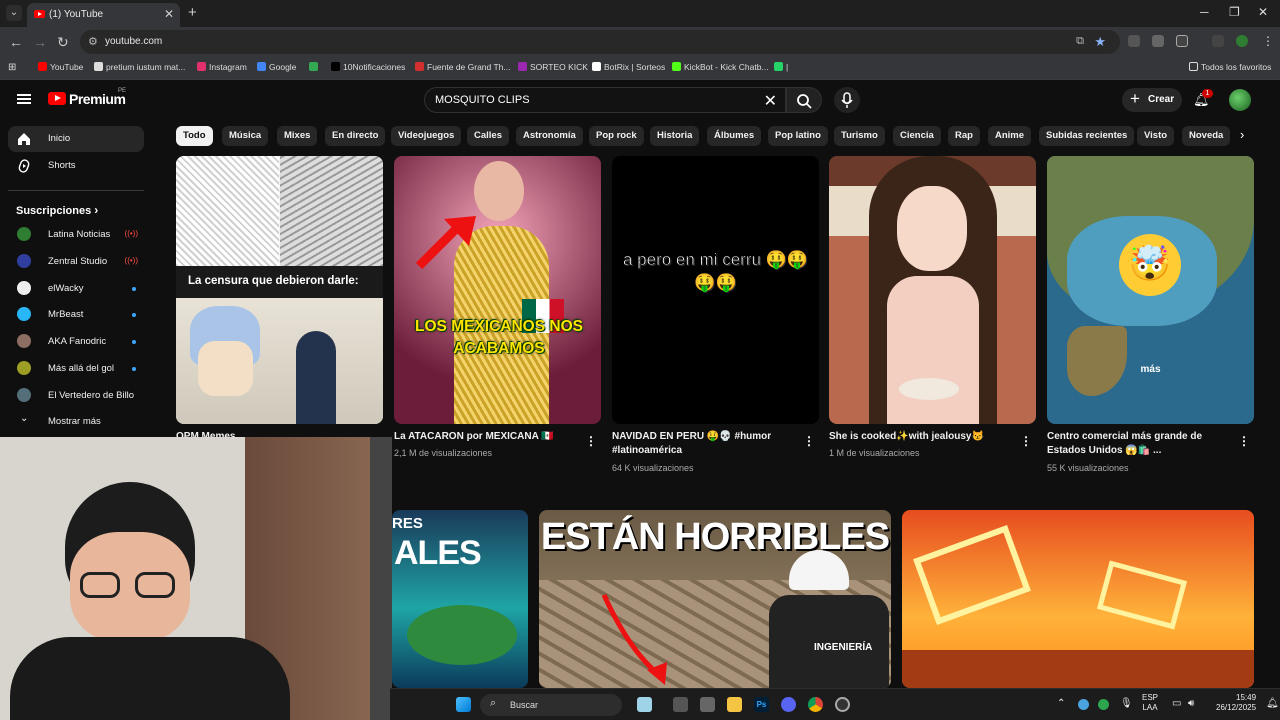  I want to click on taskbar-search-box: ⌕ Buscar, so click(551, 705).